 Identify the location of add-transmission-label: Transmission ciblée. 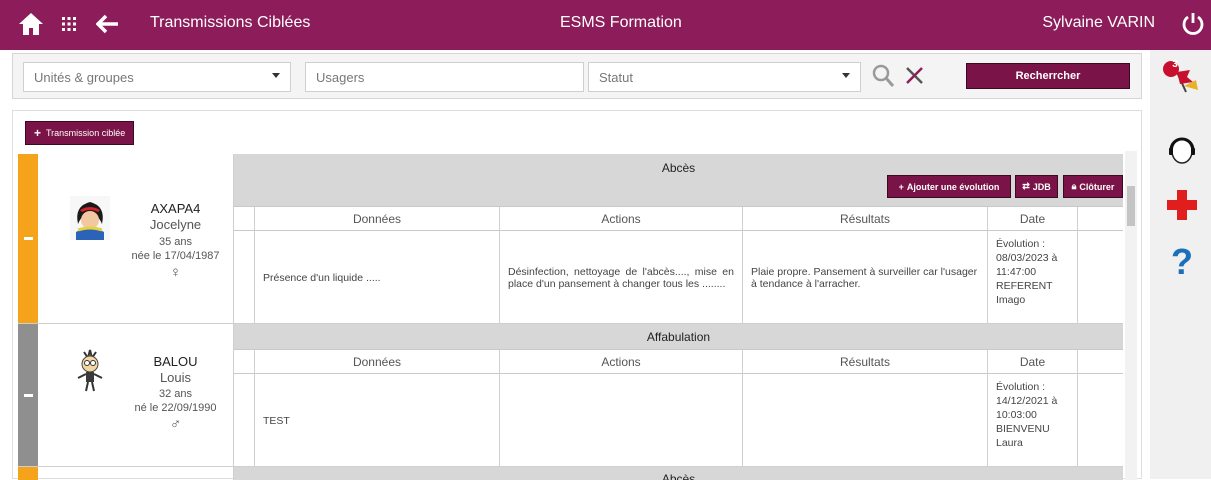
(86, 133).